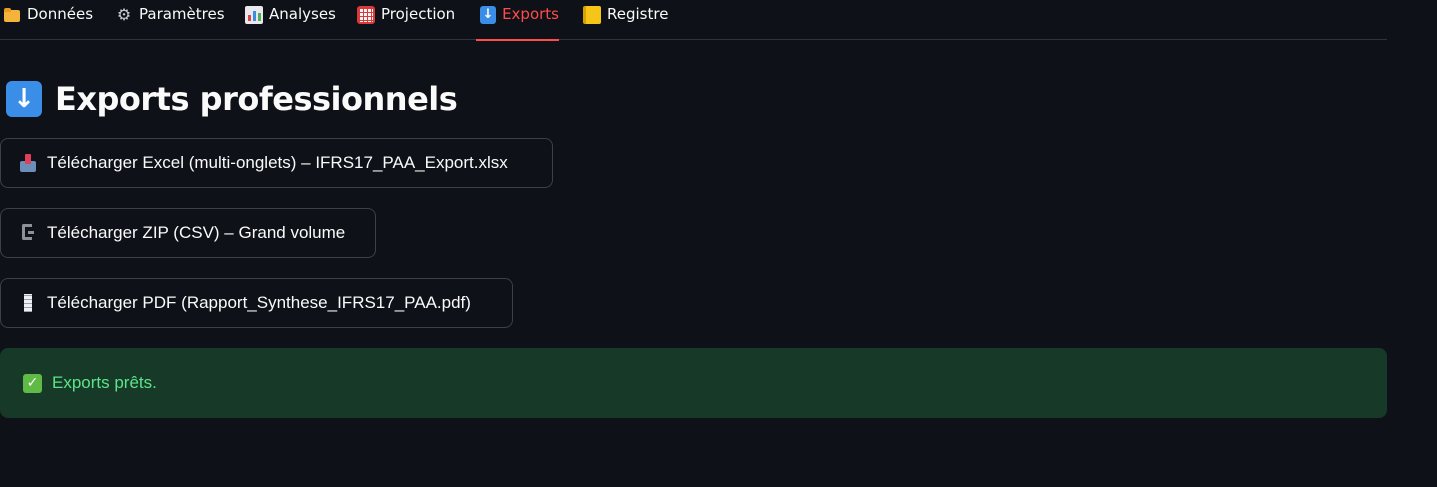 The width and height of the screenshot is (1437, 487). I want to click on inbox-tray-icon, so click(28, 163).